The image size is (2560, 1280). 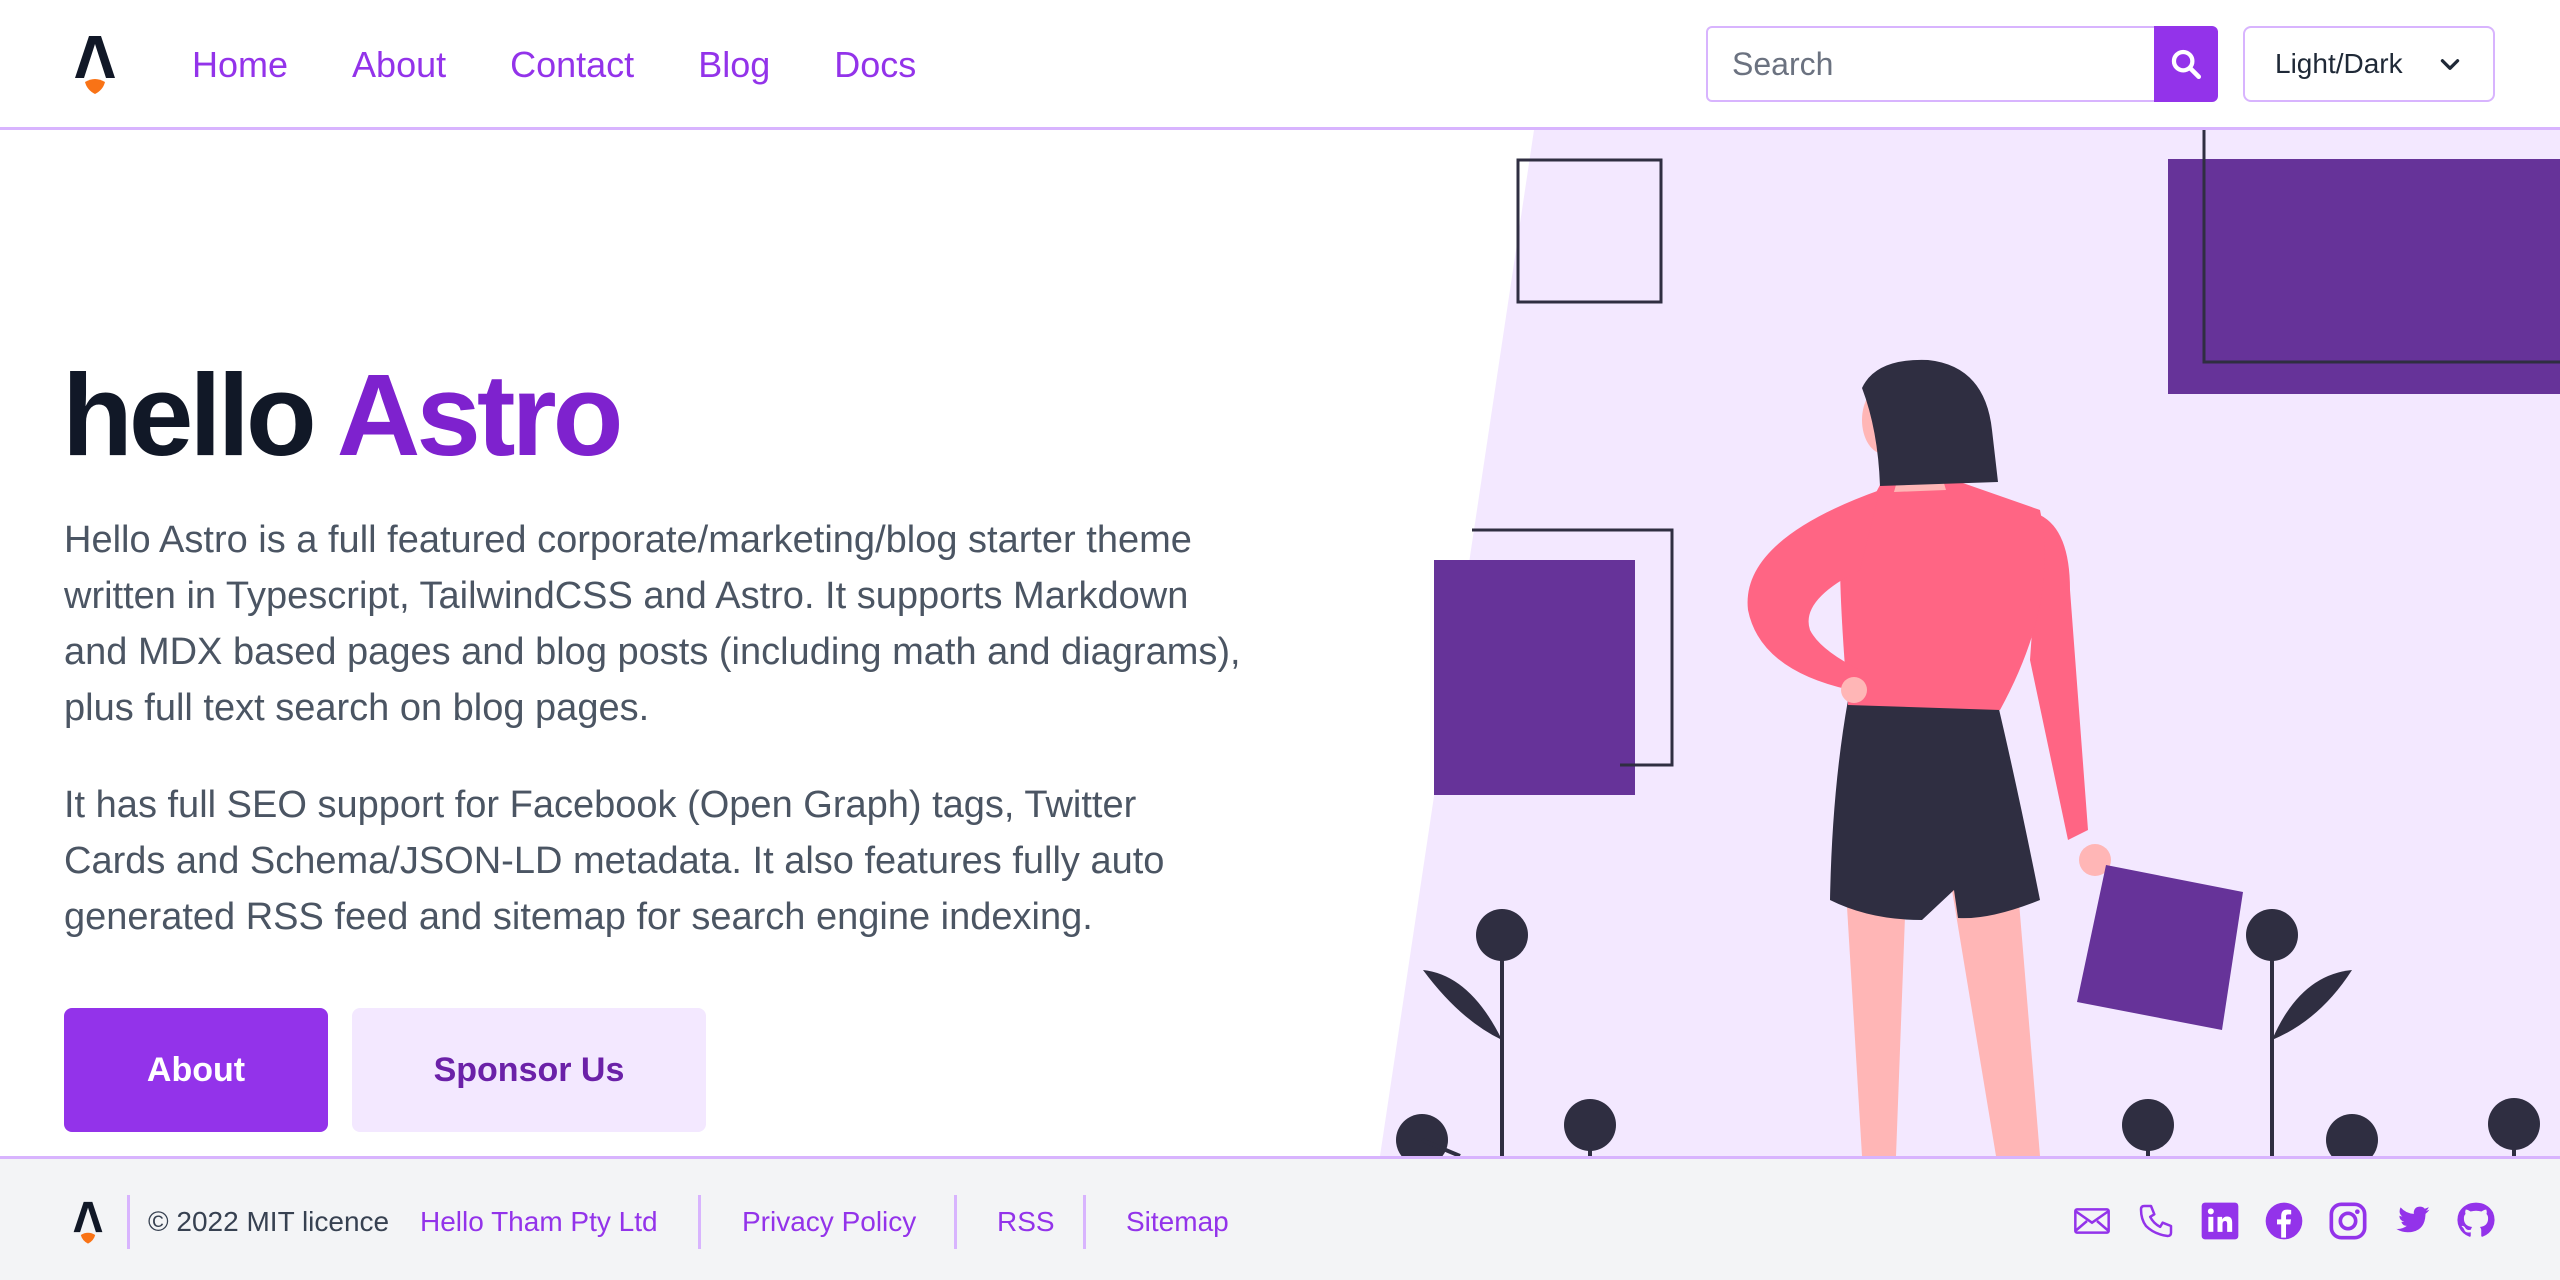 What do you see at coordinates (2450, 64) in the screenshot?
I see `chevron-down-icon` at bounding box center [2450, 64].